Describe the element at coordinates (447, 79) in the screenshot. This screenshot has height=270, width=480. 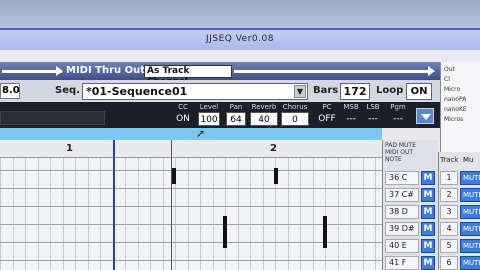
I see `output-device-item: Cl` at that location.